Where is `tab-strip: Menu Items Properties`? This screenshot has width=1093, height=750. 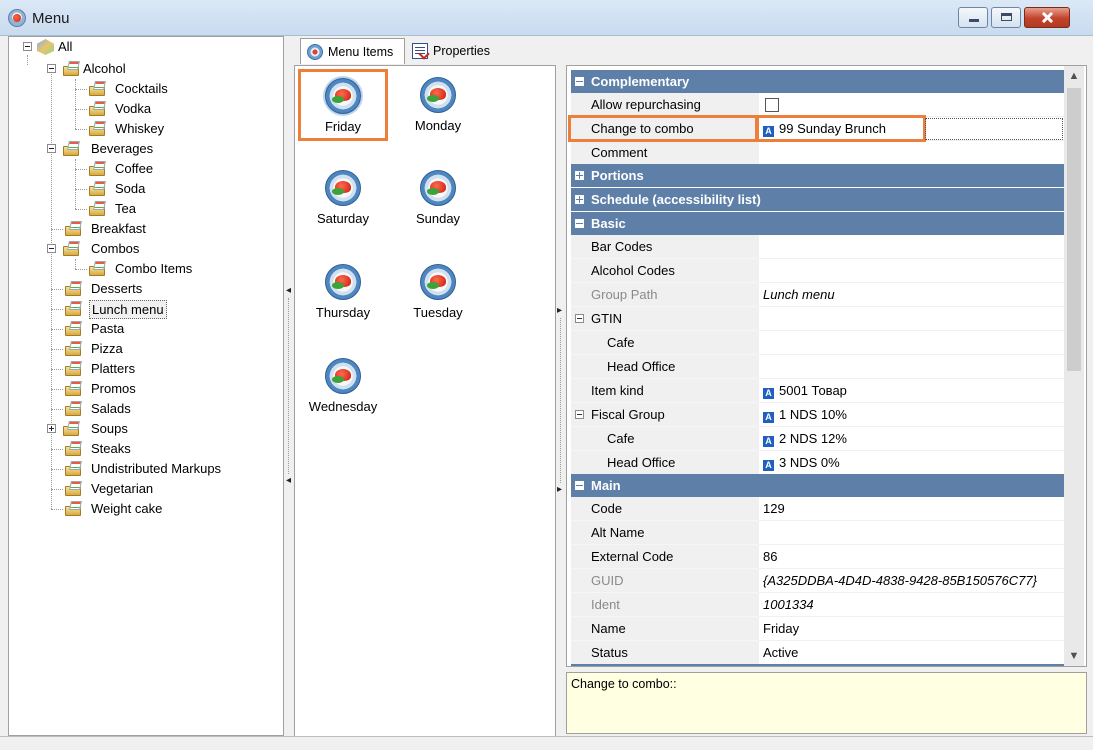 tab-strip: Menu Items Properties is located at coordinates (690, 50).